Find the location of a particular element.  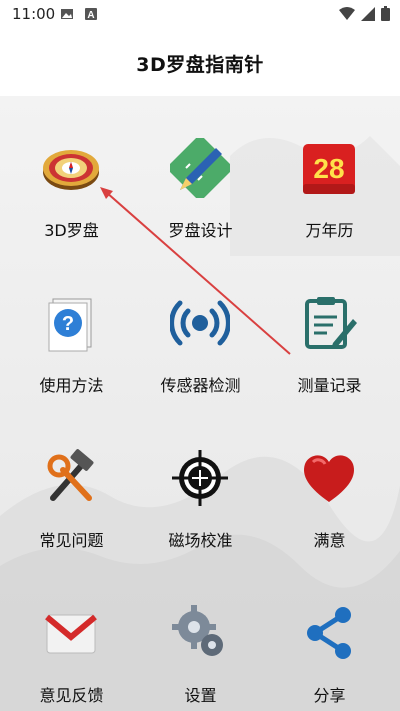

signal-icon is located at coordinates (368, 13).